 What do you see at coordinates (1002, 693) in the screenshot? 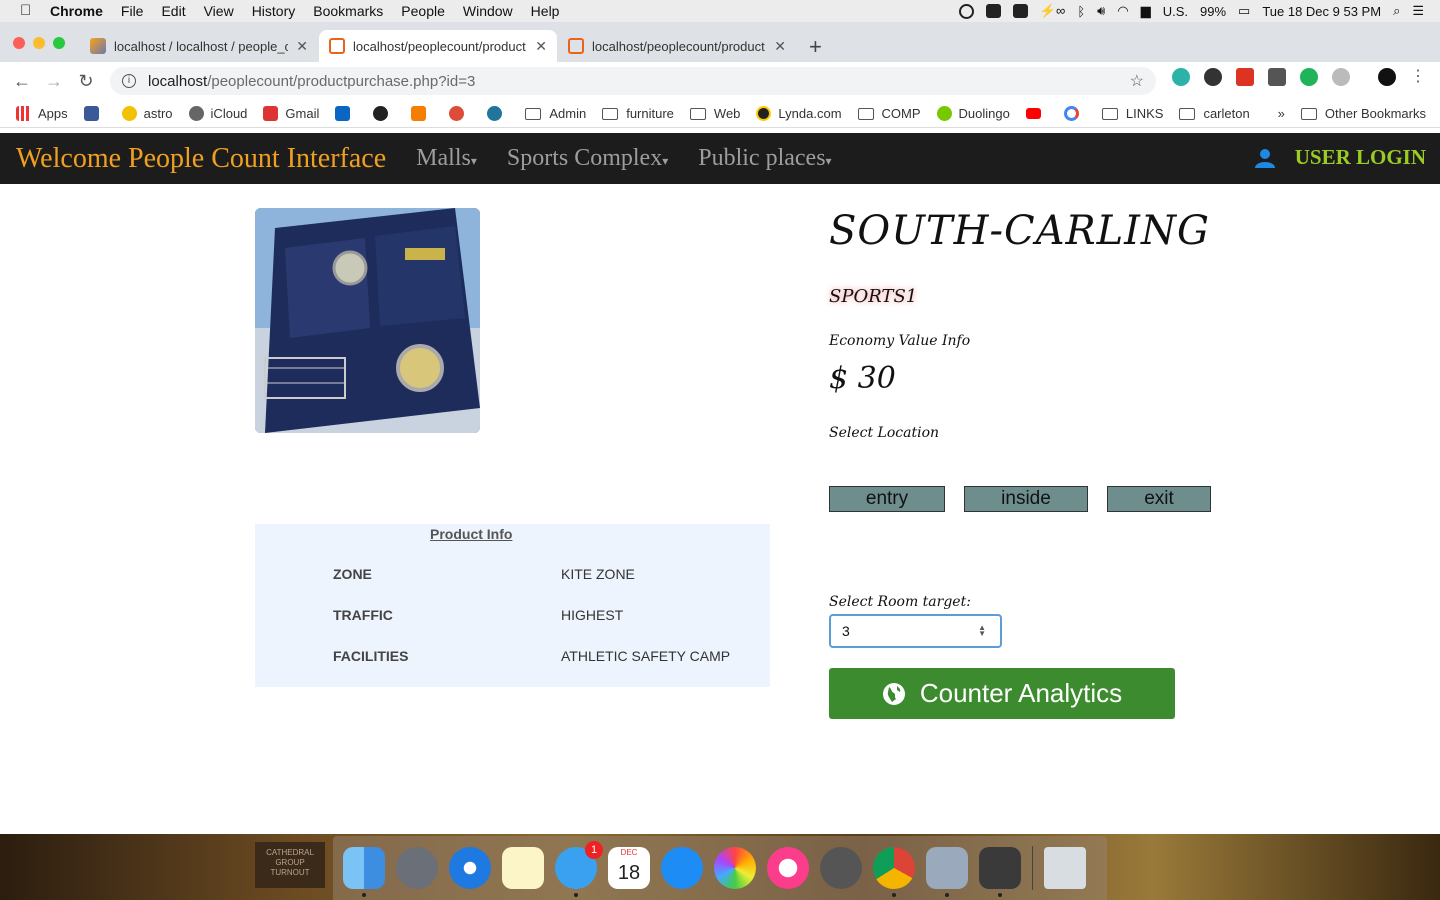
I see `counter-analytics-button: Counter Analytics` at bounding box center [1002, 693].